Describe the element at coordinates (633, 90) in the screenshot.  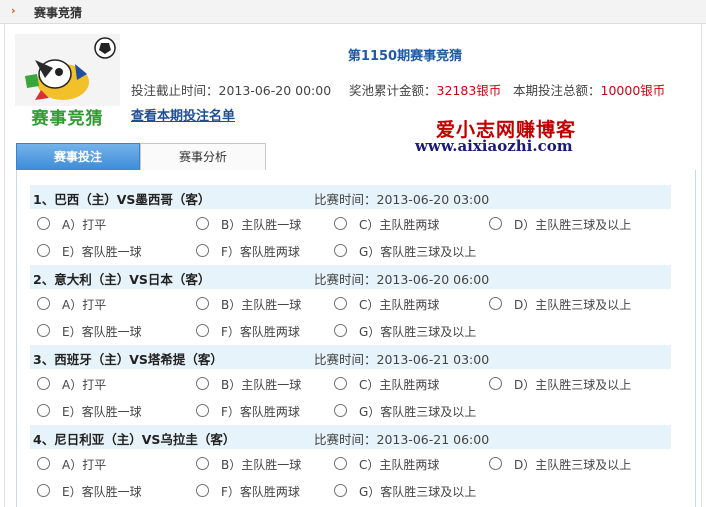
I see `total-value: 10000银币` at that location.